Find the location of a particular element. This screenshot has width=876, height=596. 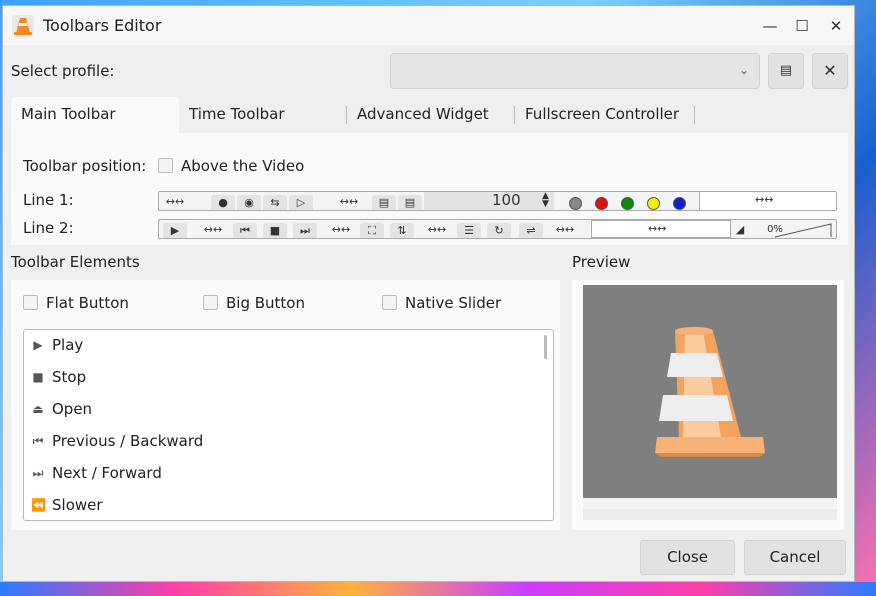

big-button-label: Big Button is located at coordinates (265, 303).